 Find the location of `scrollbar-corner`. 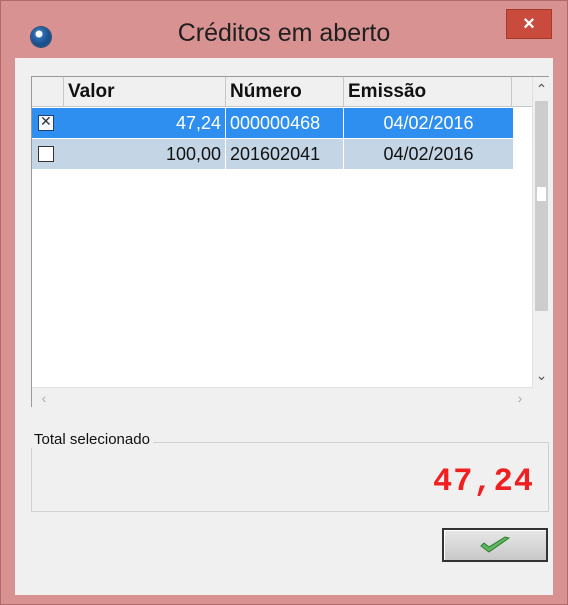

scrollbar-corner is located at coordinates (540, 397).